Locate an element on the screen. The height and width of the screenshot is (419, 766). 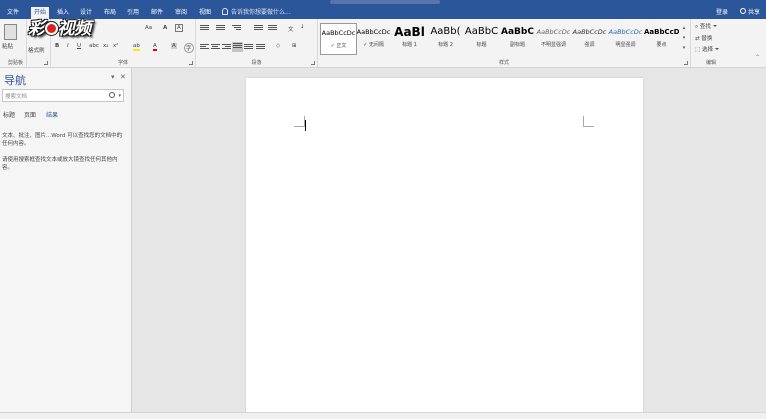
logo-ring-icon is located at coordinates (51, 28).